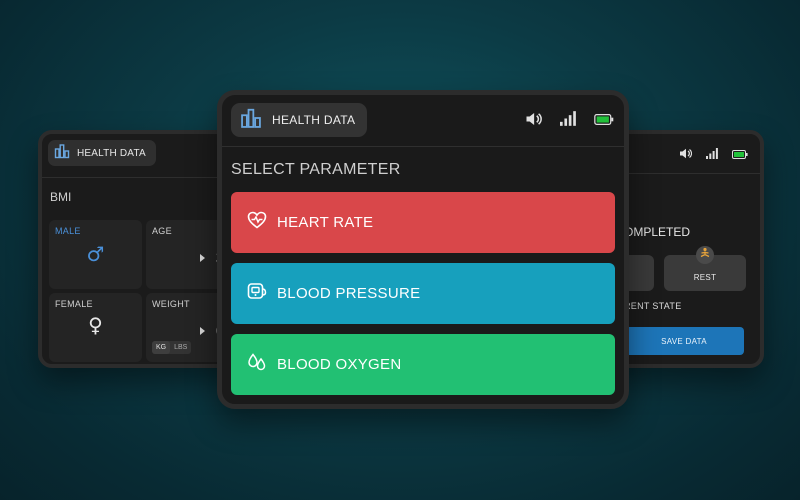  I want to click on male-label: MALE, so click(68, 231).